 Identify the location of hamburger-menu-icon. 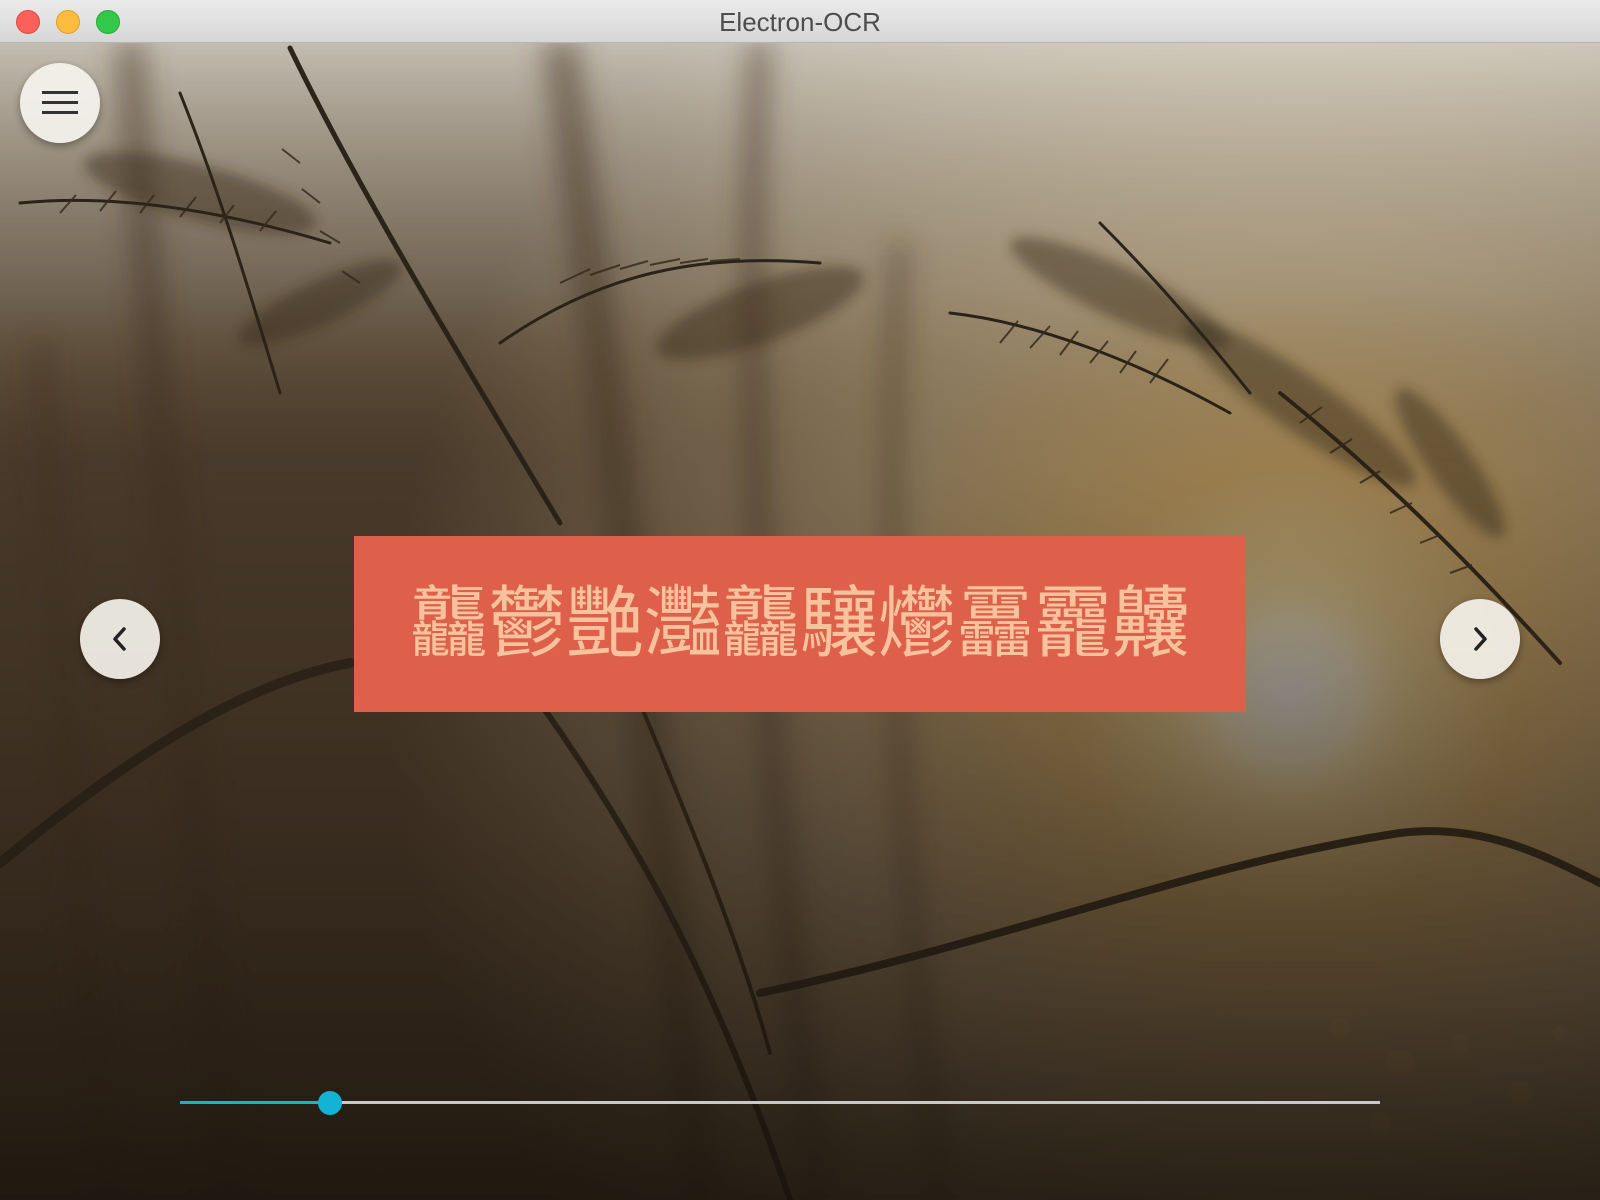
(60, 102).